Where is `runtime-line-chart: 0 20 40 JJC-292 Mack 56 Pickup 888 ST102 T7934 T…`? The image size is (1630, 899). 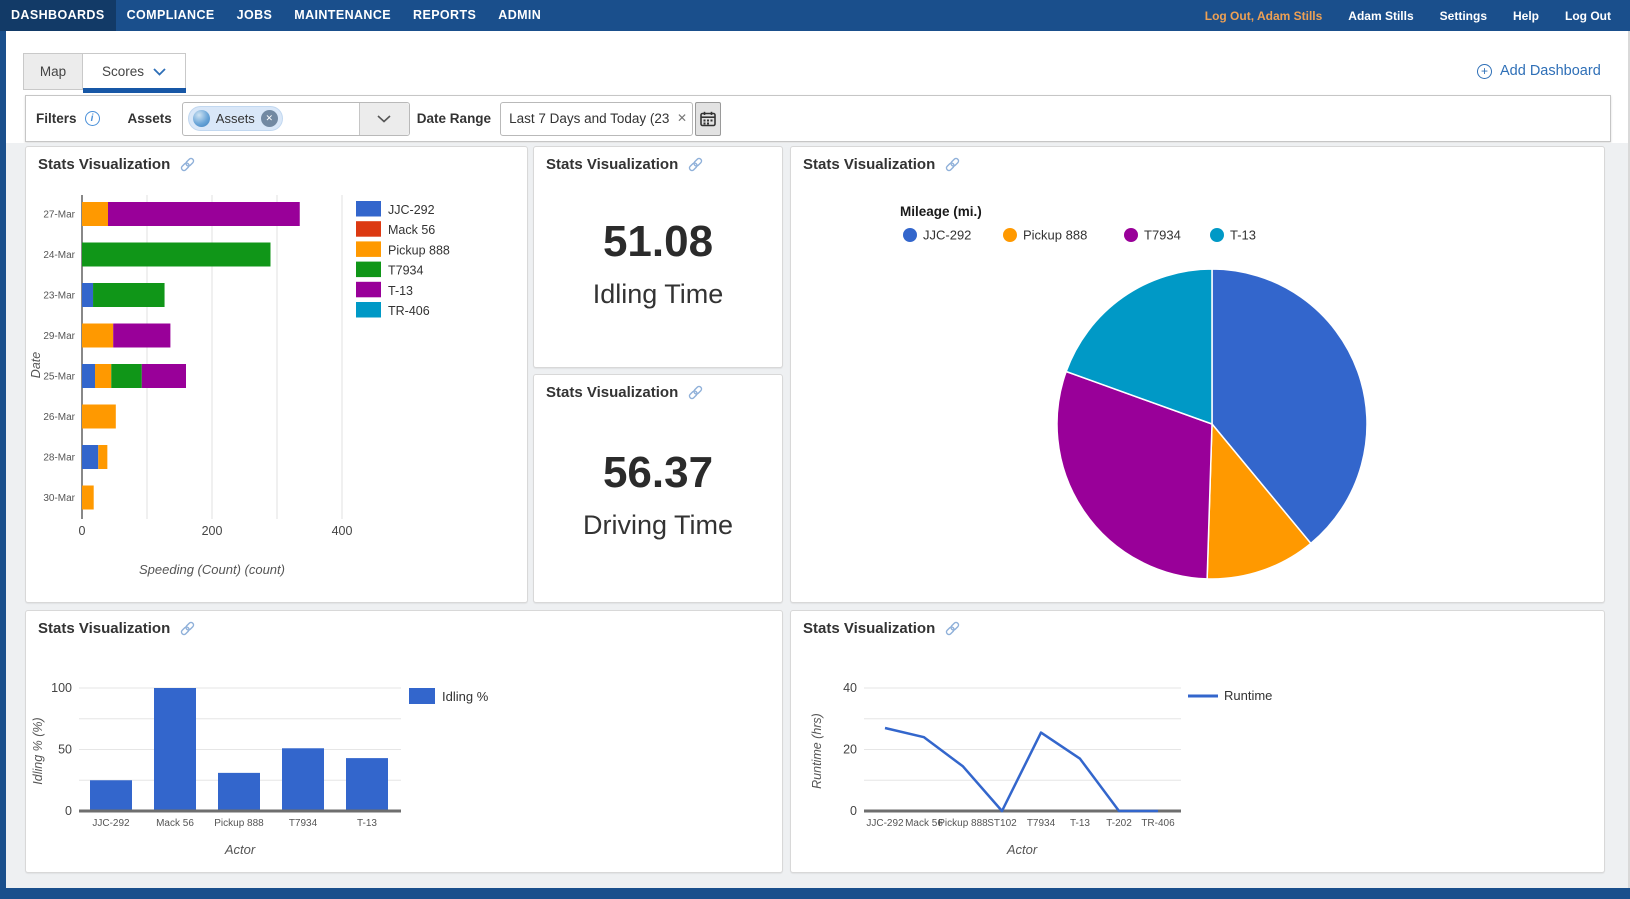
runtime-line-chart: 0 20 40 JJC-292 Mack 56 Pickup 888 ST102 T7934 T… is located at coordinates (1197, 761).